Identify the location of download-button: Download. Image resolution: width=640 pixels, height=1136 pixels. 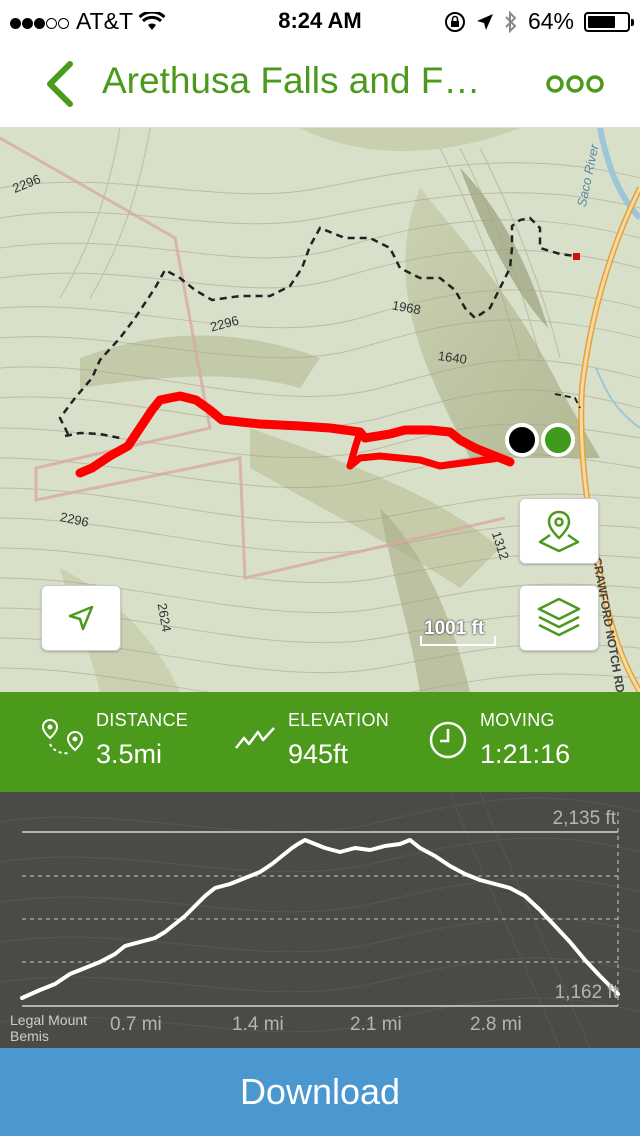
(320, 1092).